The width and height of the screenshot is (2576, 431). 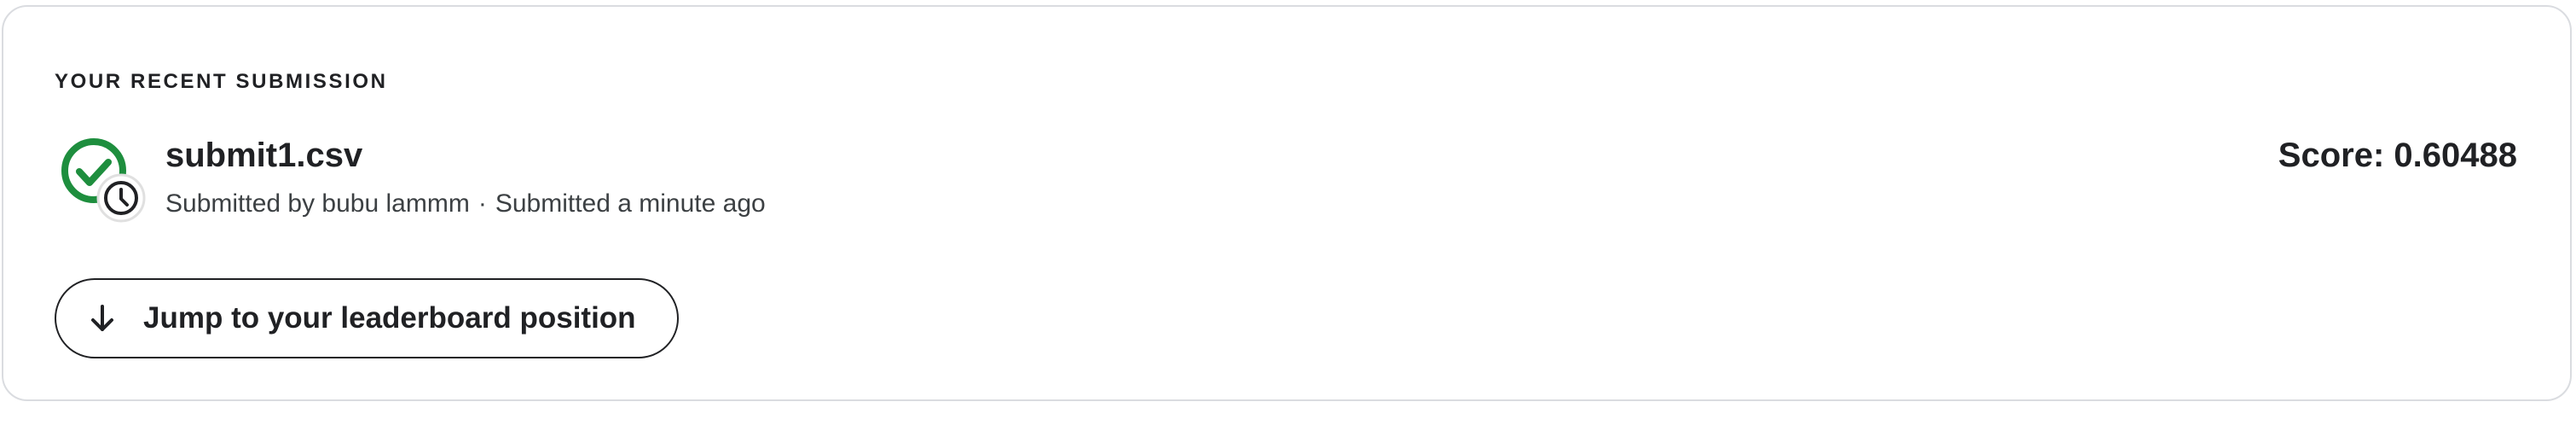 I want to click on submitted-time: Submitted a minute ago, so click(x=630, y=203).